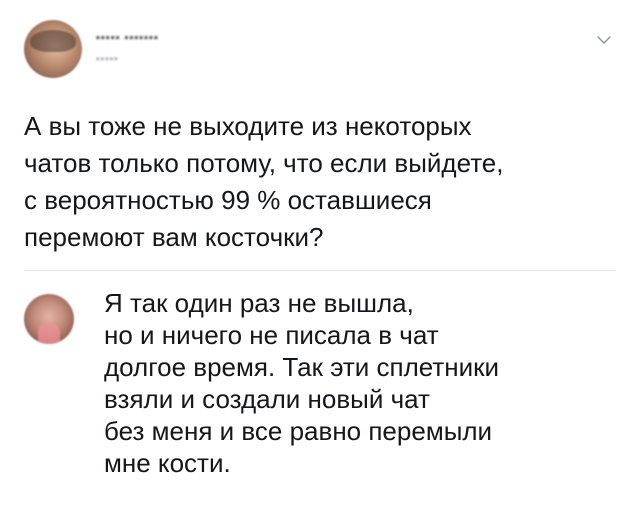 The height and width of the screenshot is (525, 640). Describe the element at coordinates (267, 399) in the screenshot. I see `reply-text-line: взяли и создали новый чат` at that location.